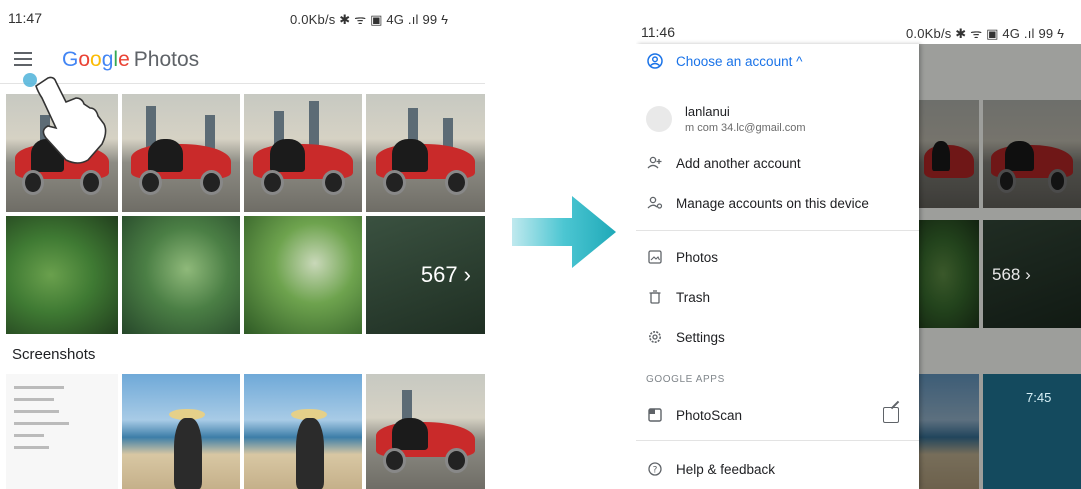 Image resolution: width=1081 pixels, height=489 pixels. I want to click on nav-label-help: Help & feedback, so click(726, 469).